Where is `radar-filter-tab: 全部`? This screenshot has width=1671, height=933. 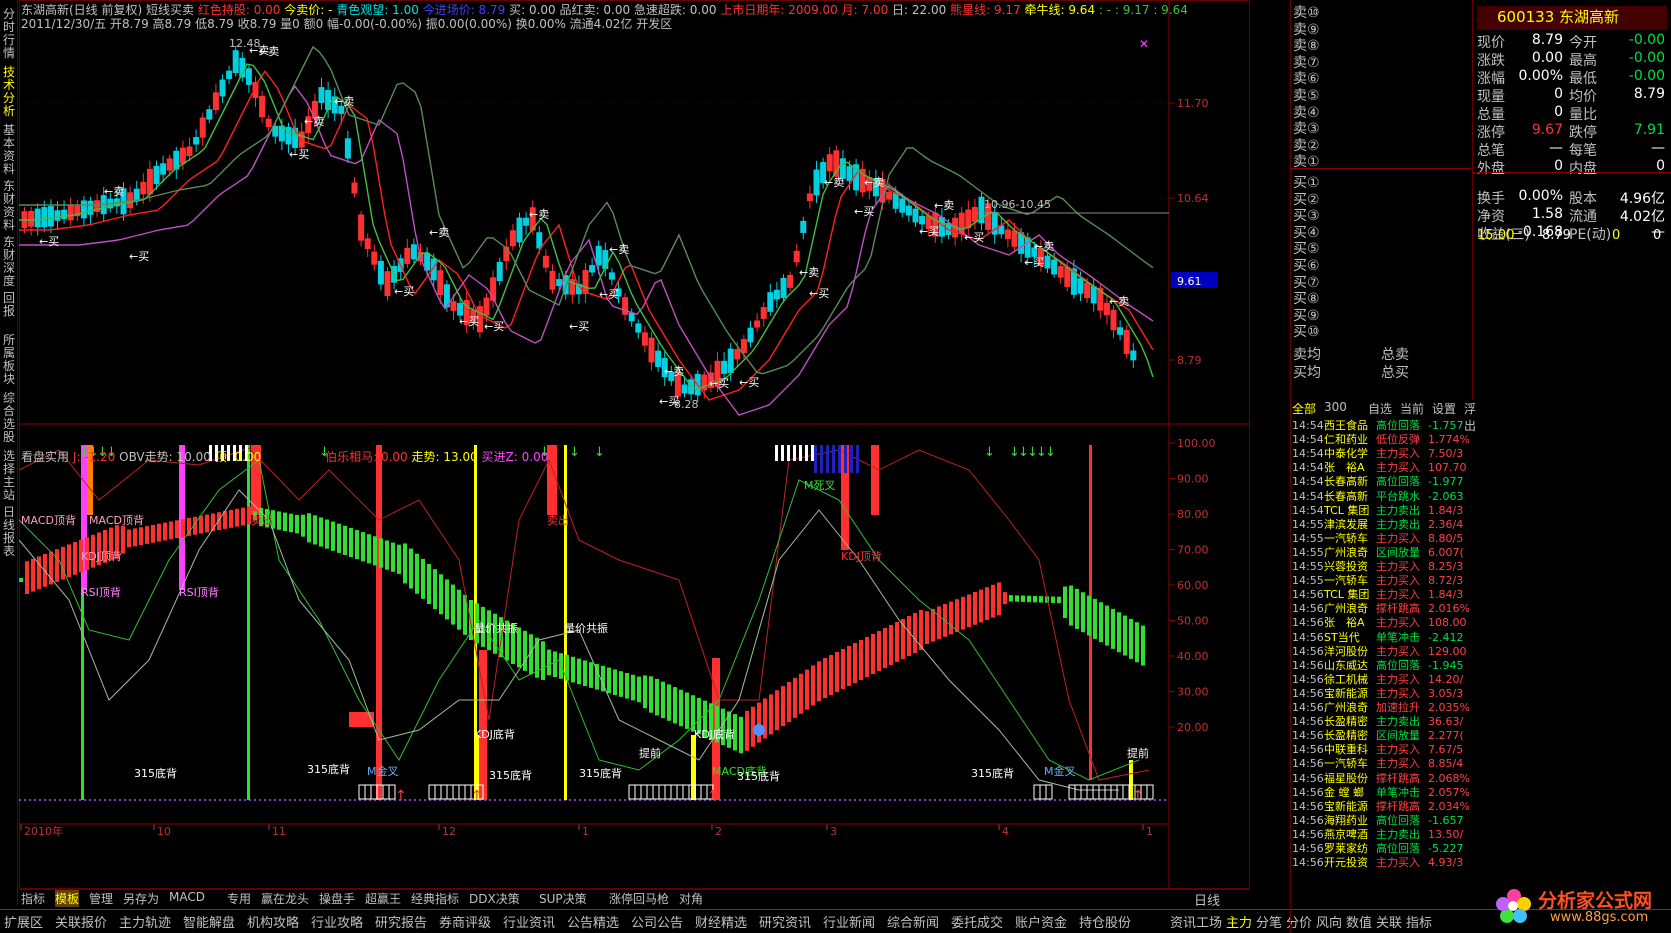
radar-filter-tab: 全部 is located at coordinates (1304, 408).